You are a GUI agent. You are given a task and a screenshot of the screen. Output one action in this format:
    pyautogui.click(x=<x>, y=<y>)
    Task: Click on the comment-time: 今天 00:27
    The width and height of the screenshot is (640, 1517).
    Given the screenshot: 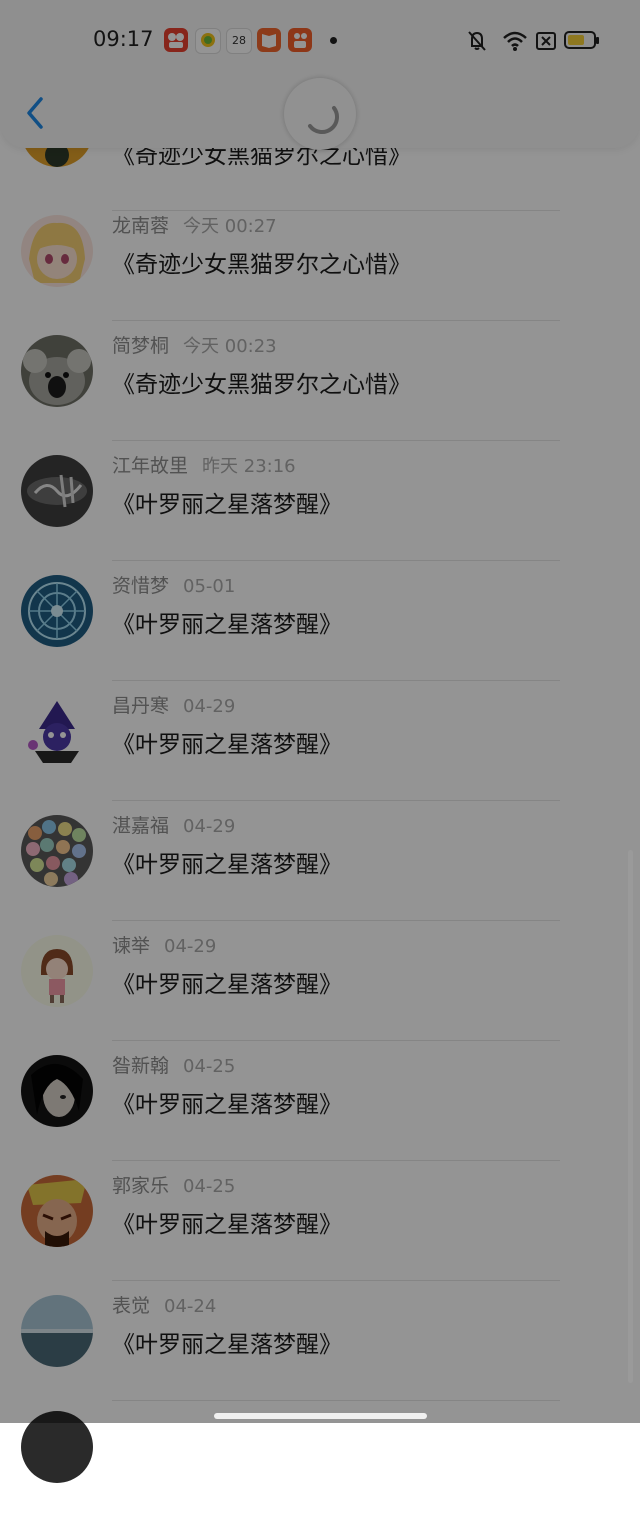 What is the action you would take?
    pyautogui.click(x=230, y=226)
    